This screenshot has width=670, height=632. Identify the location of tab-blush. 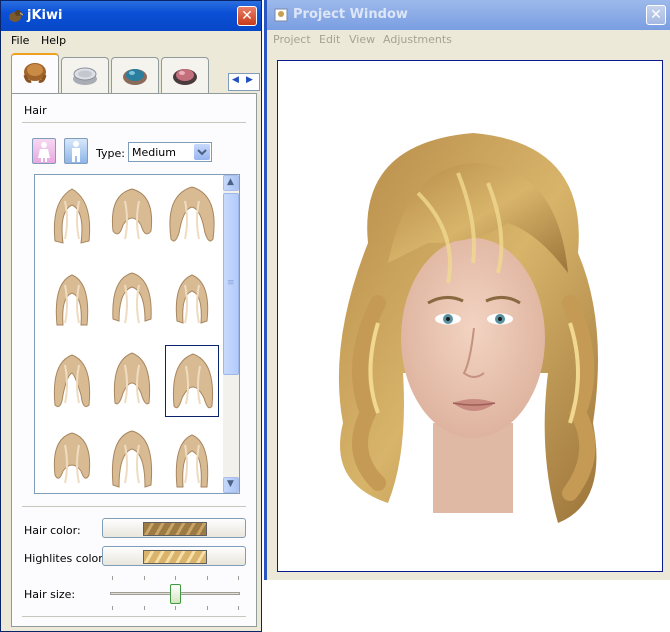
(185, 75).